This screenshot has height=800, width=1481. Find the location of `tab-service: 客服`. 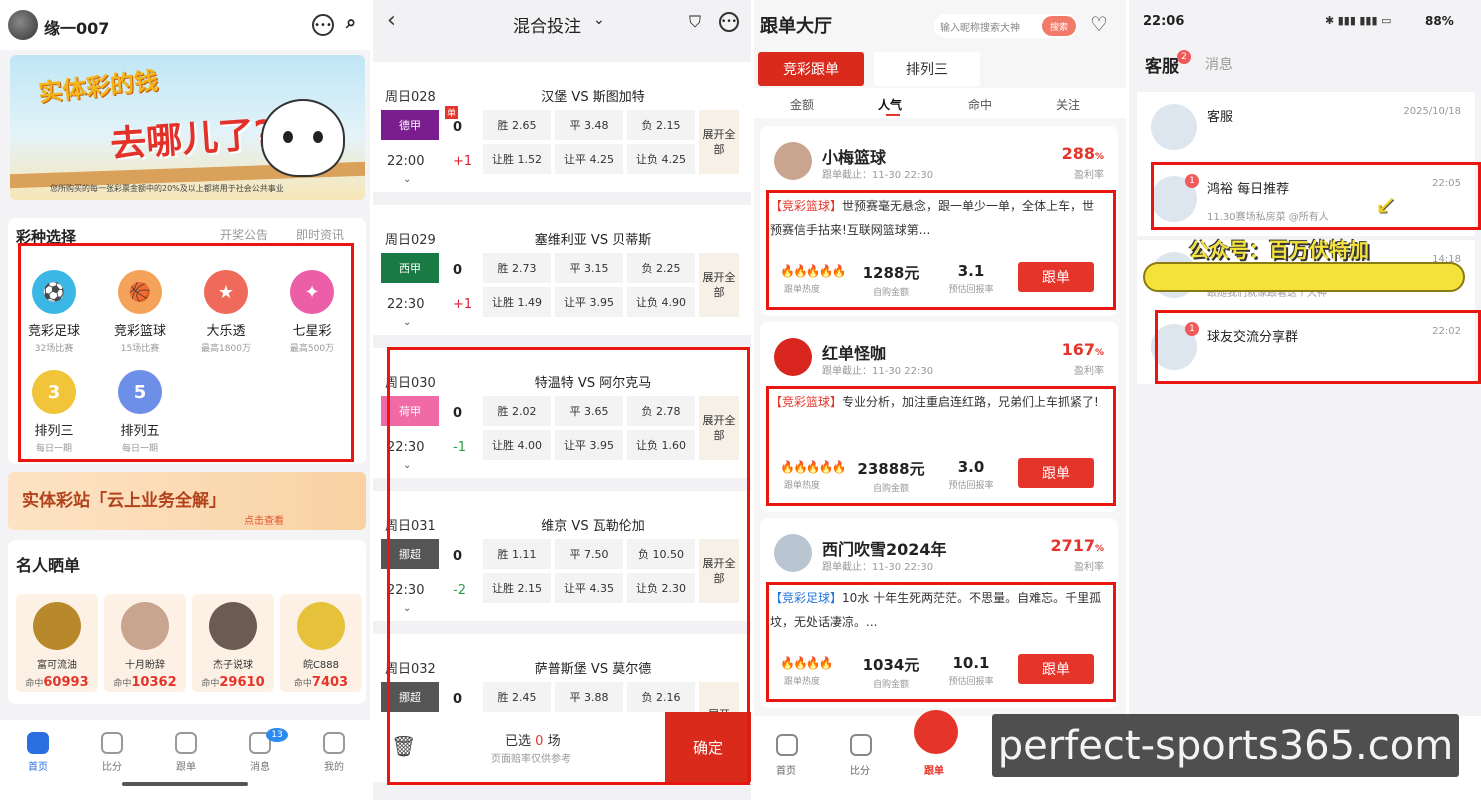

tab-service: 客服 is located at coordinates (1162, 64).